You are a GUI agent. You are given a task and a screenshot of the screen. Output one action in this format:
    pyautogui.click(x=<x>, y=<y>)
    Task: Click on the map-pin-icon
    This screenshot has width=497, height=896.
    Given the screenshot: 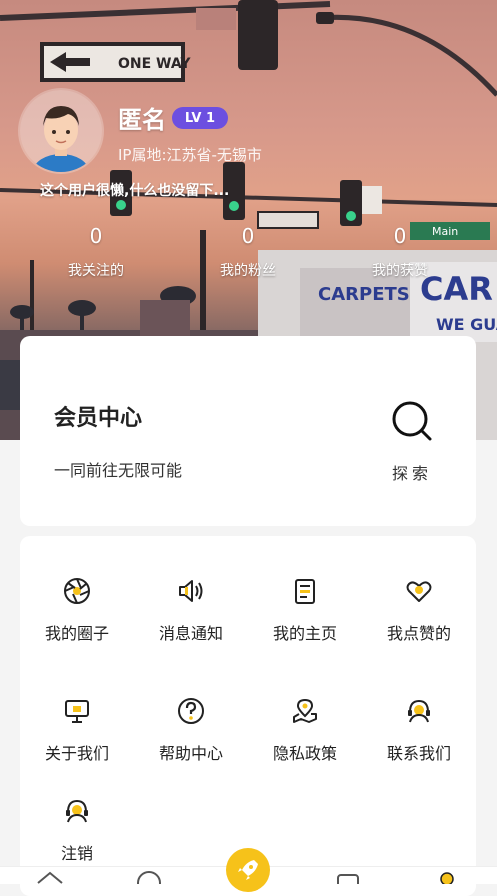 What is the action you would take?
    pyautogui.click(x=305, y=710)
    